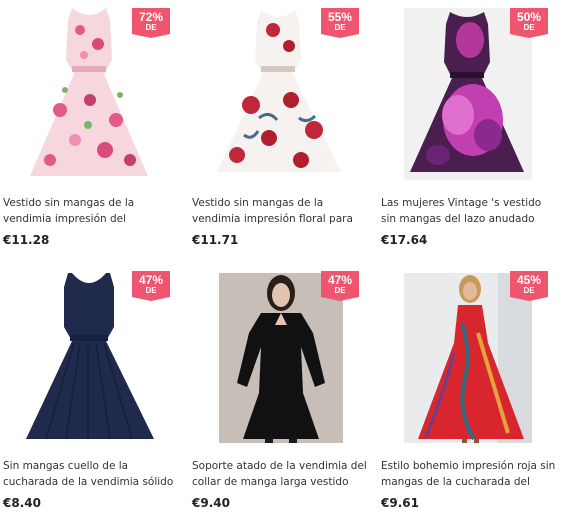 This screenshot has height=513, width=570. I want to click on discount-percent: 55%, so click(340, 17).